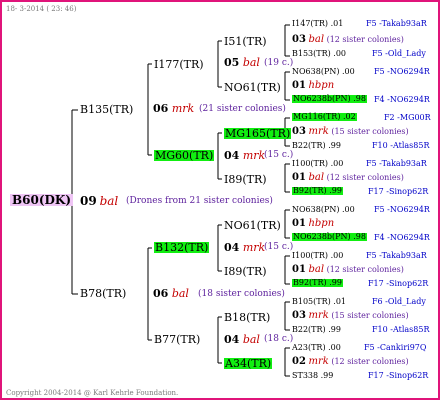 The height and width of the screenshot is (400, 440). I want to click on b18-type: mrk, so click(318, 315).